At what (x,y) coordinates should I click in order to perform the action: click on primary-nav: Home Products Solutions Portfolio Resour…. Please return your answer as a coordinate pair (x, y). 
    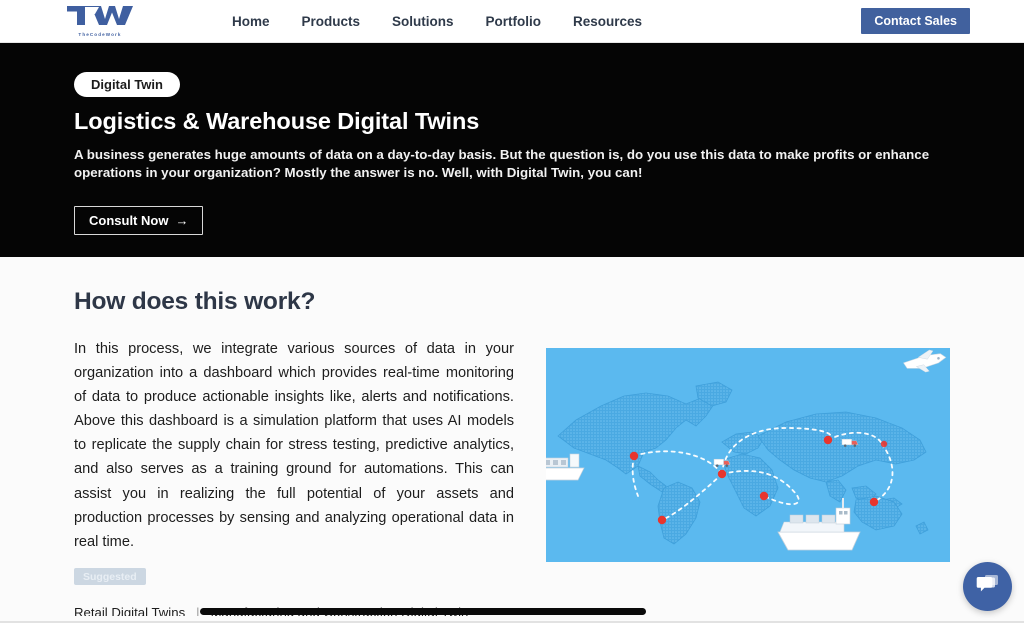
    Looking at the image, I should click on (437, 21).